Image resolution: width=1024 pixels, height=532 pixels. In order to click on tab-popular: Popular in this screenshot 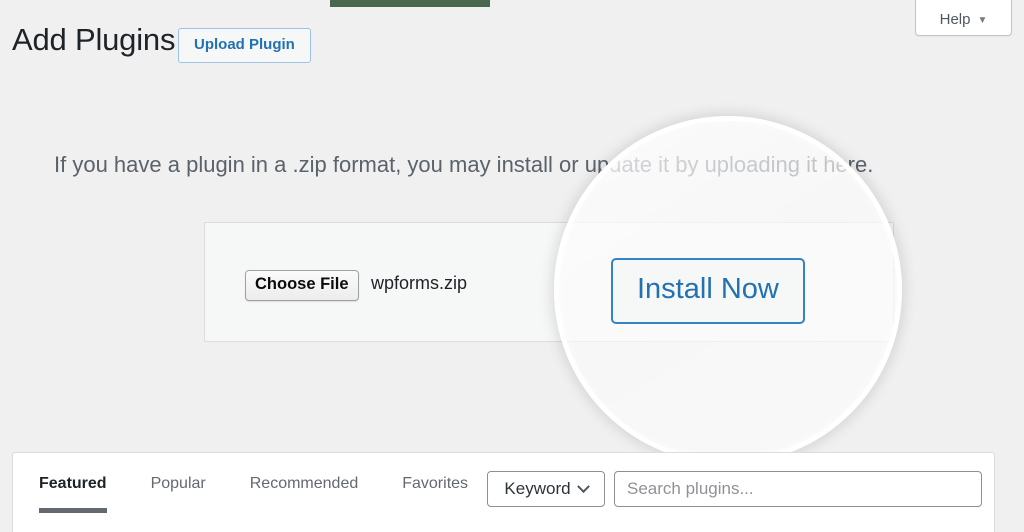, I will do `click(178, 494)`.